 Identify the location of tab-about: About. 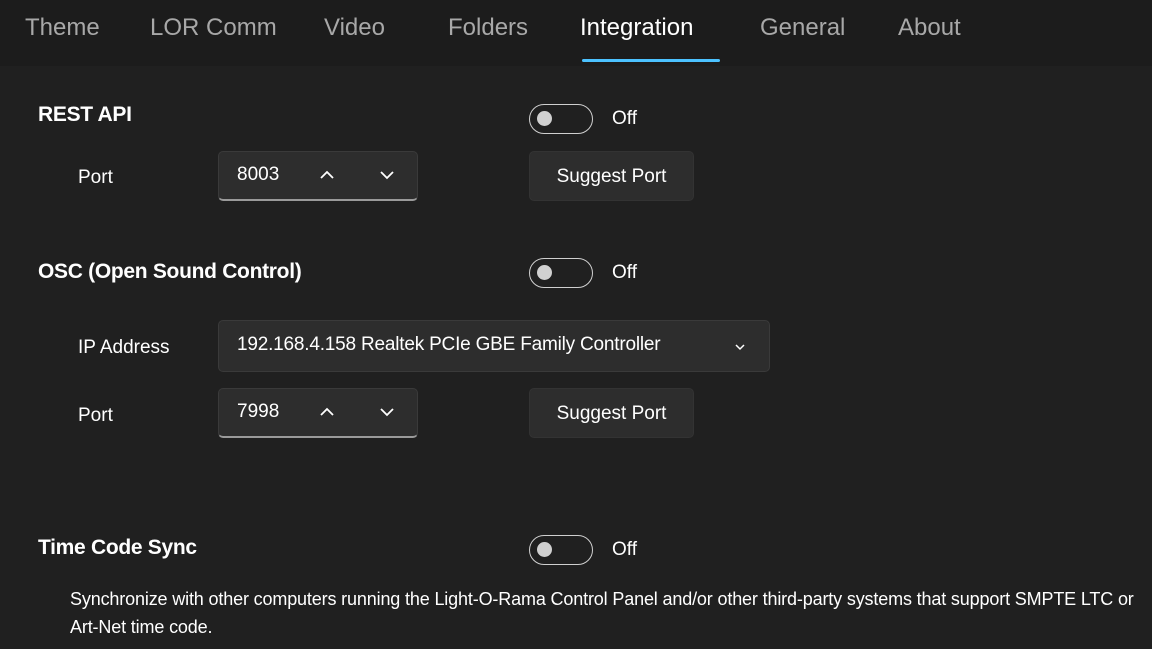
(929, 28).